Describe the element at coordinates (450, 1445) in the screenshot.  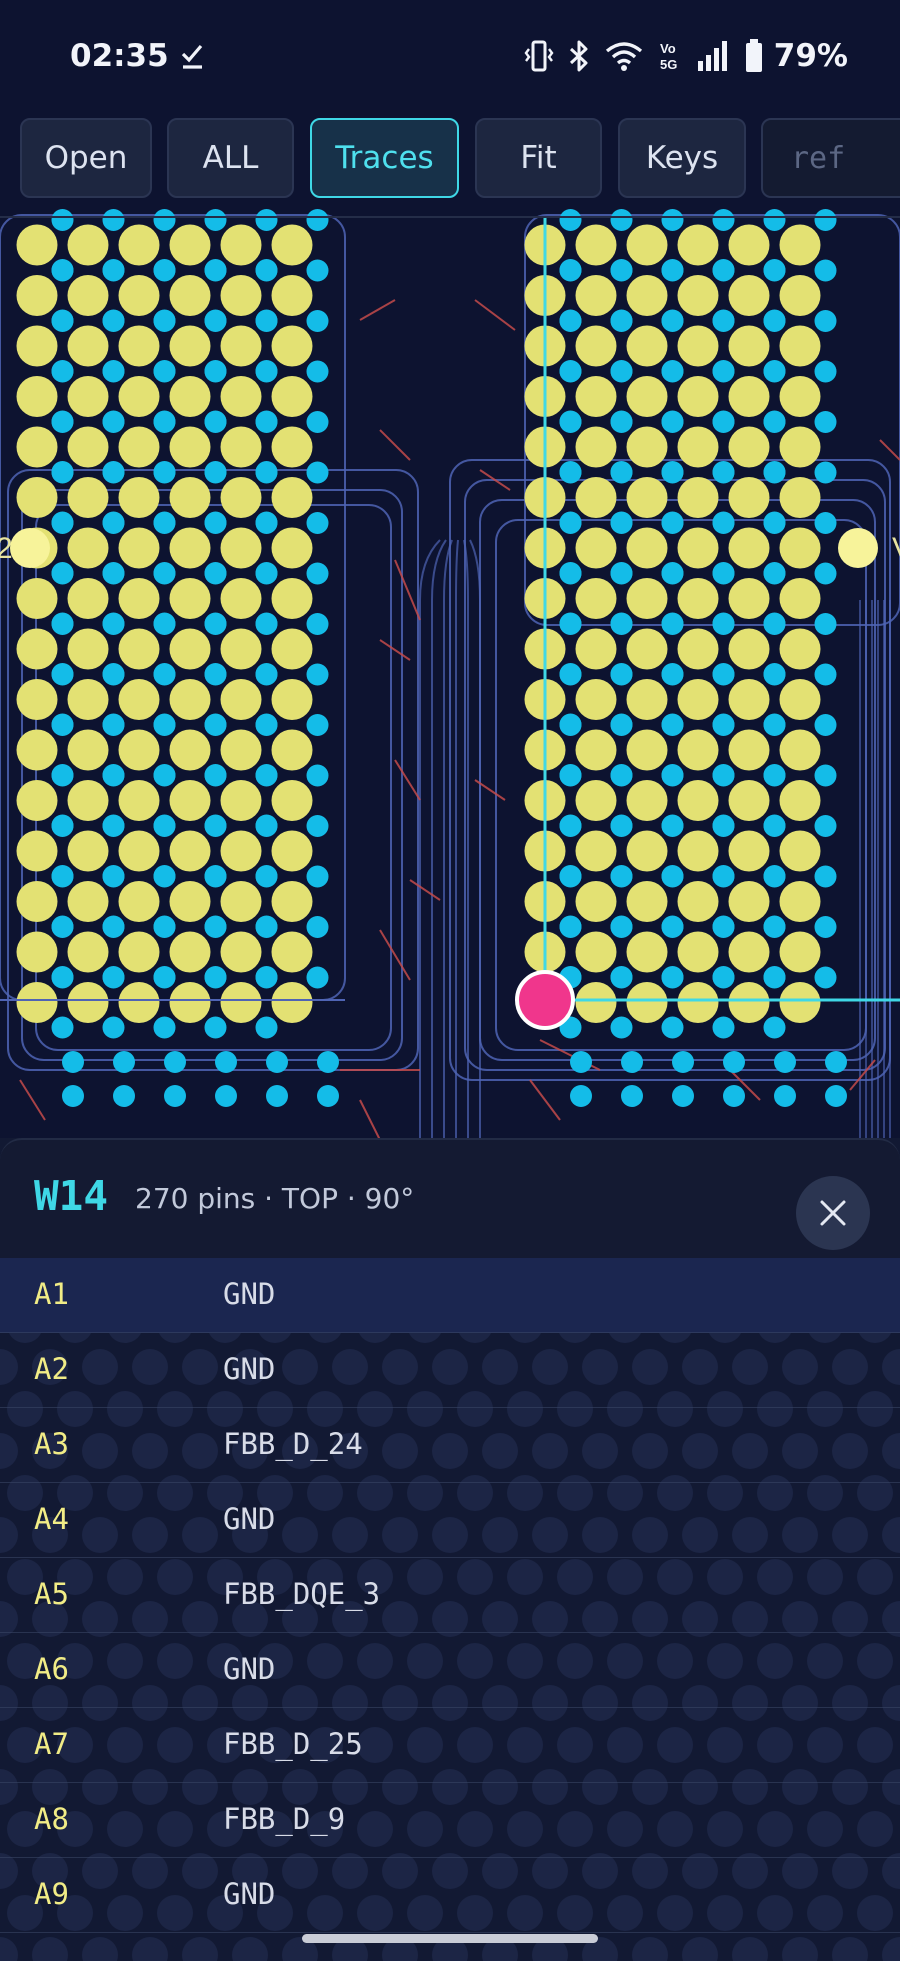
I see `pin-row: A3 FBB_D_24` at that location.